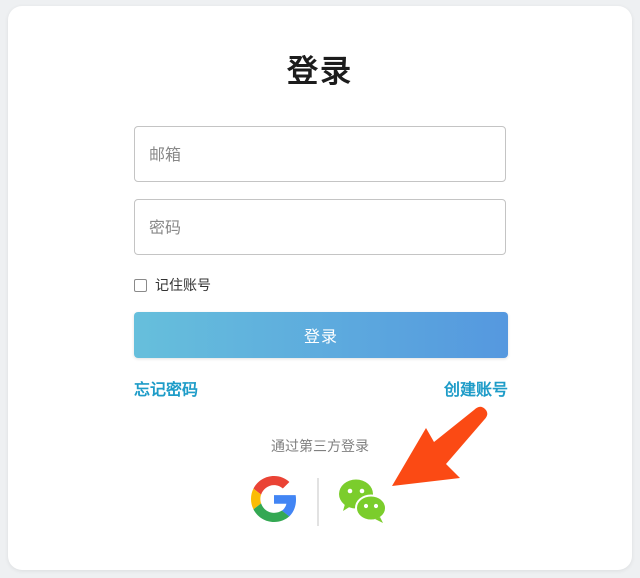 This screenshot has width=640, height=578. I want to click on google-icon, so click(274, 499).